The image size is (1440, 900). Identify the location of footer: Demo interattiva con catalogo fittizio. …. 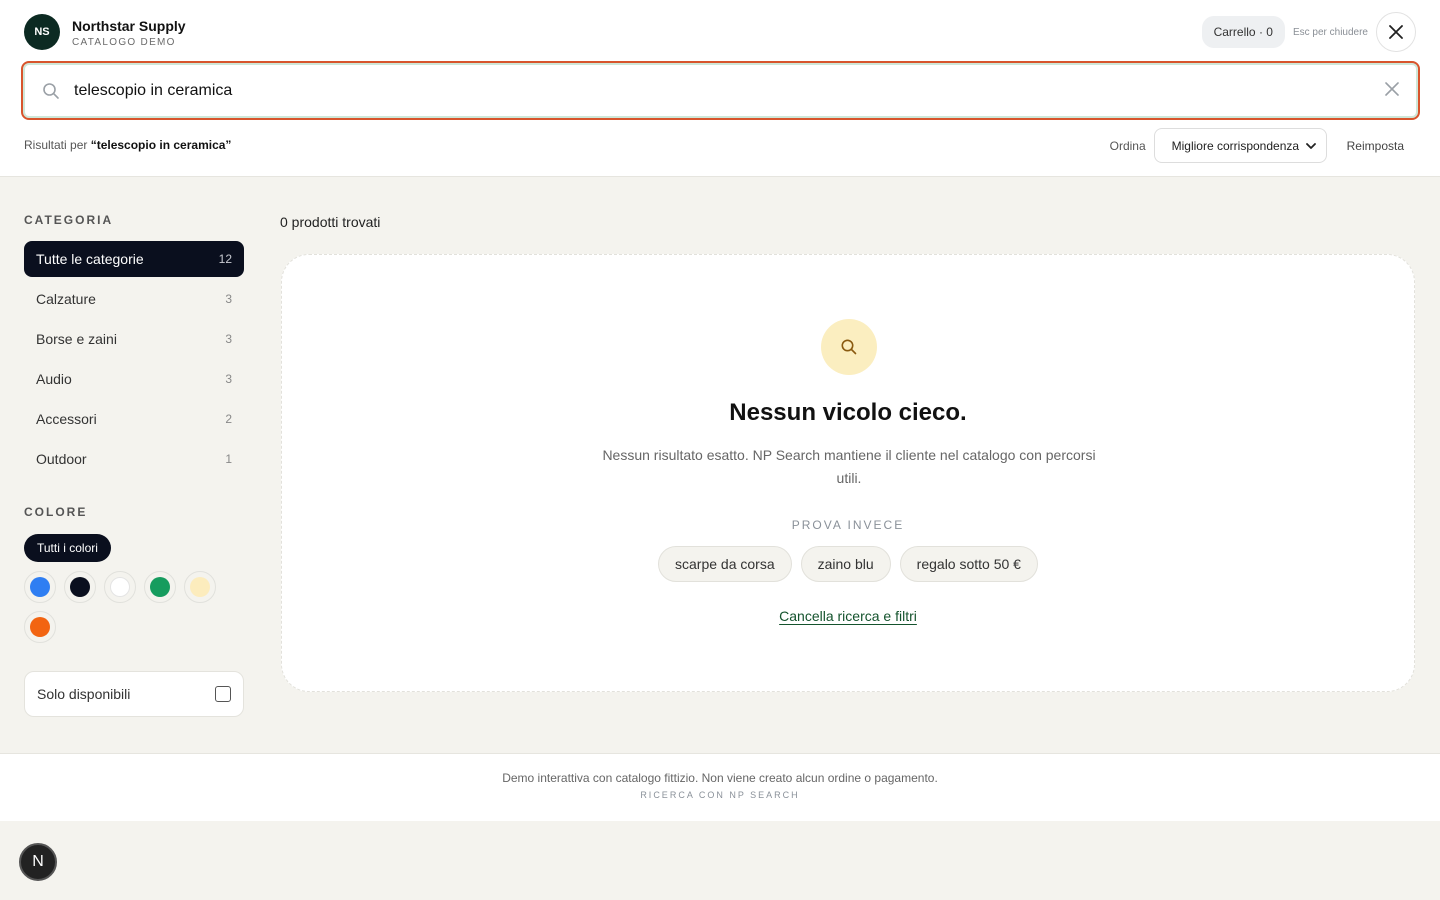
(720, 787).